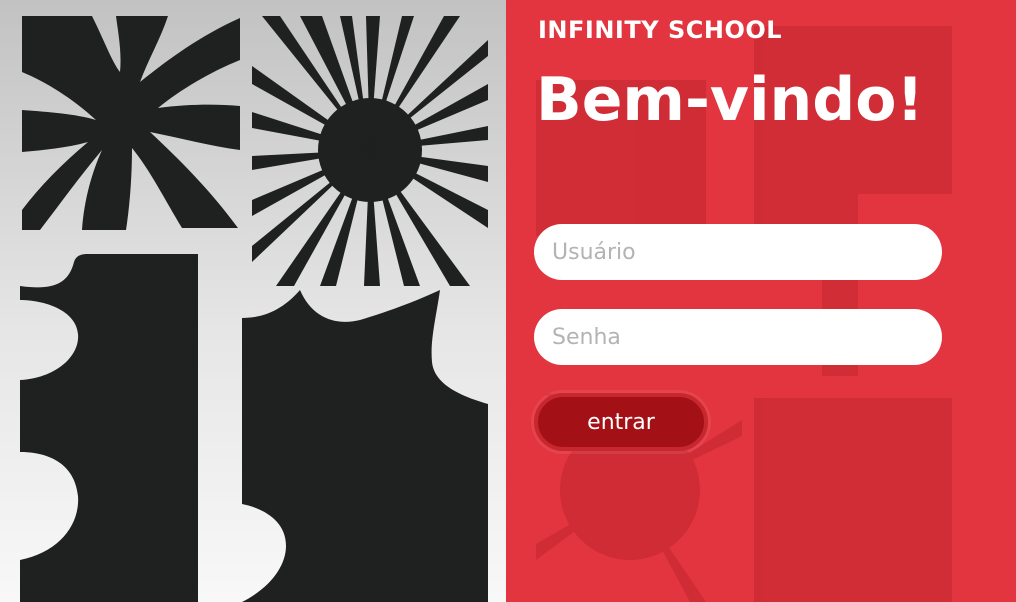  I want to click on splat-shape, so click(365, 446).